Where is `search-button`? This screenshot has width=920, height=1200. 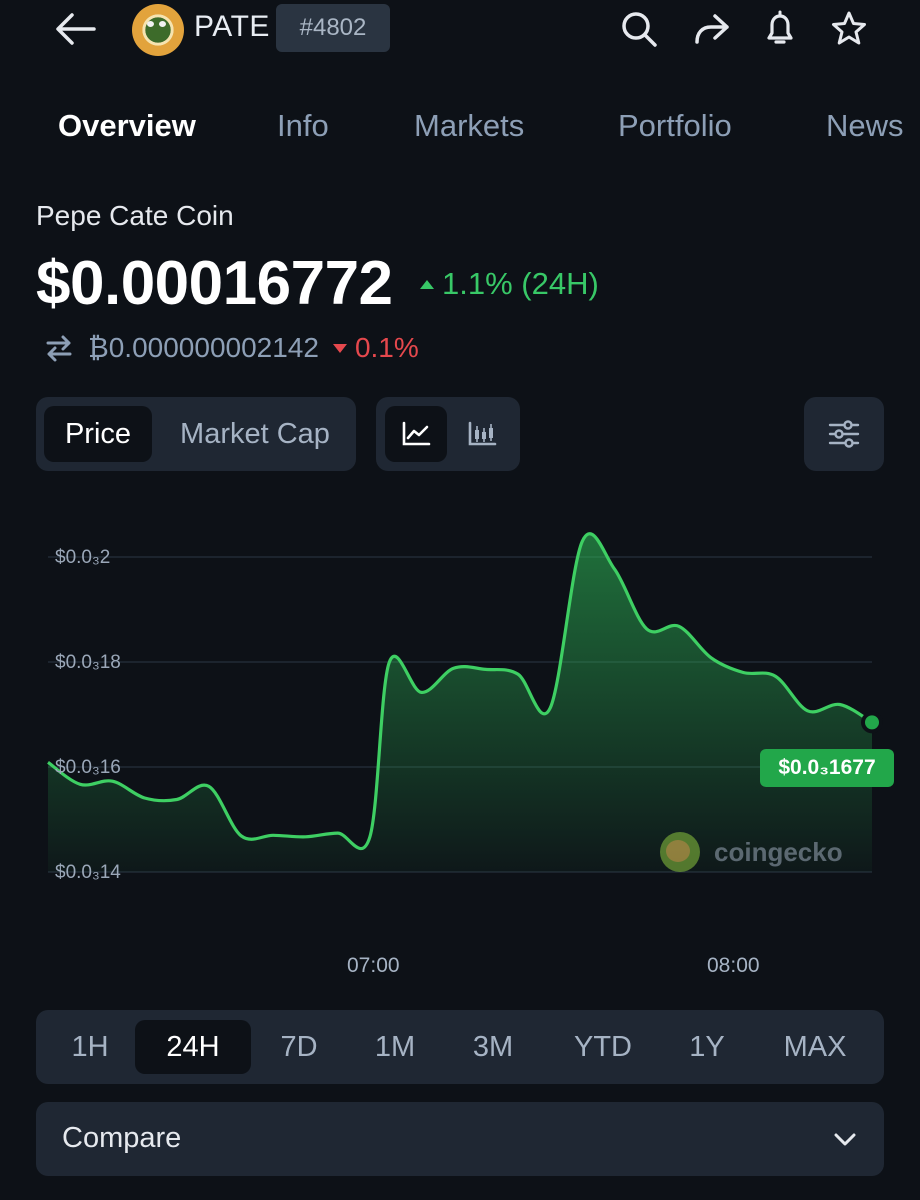
search-button is located at coordinates (639, 29).